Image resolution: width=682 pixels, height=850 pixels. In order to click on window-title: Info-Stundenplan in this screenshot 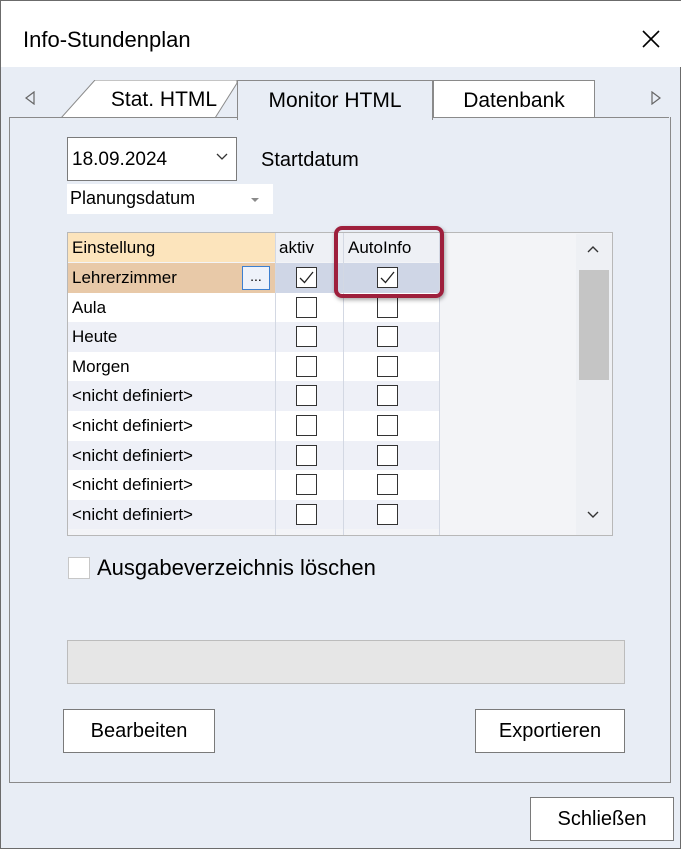, I will do `click(107, 39)`.